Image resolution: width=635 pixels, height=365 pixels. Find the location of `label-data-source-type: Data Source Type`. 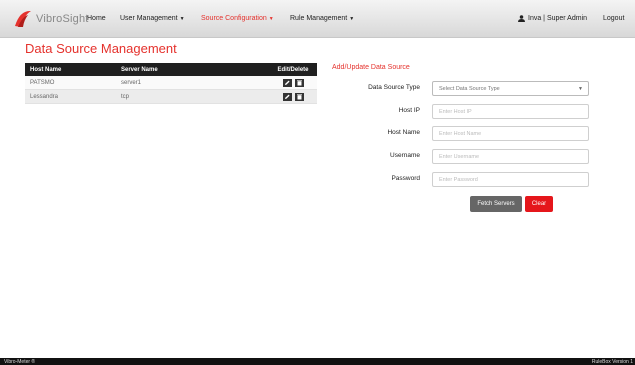

label-data-source-type: Data Source Type is located at coordinates (394, 87).